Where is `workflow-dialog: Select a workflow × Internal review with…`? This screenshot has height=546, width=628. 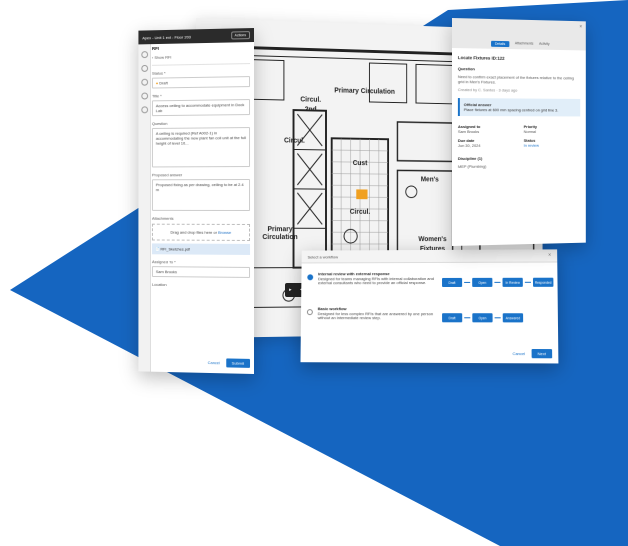 workflow-dialog: Select a workflow × Internal review with… is located at coordinates (429, 306).